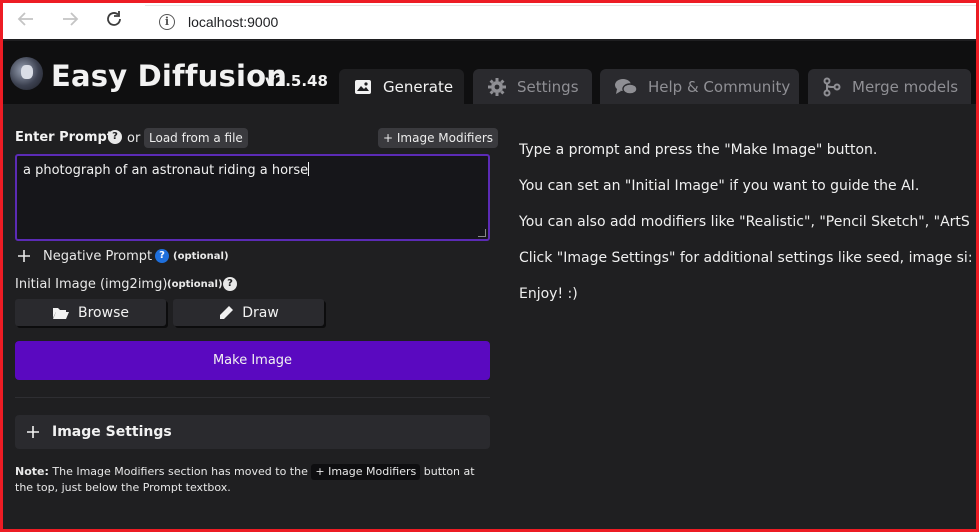  What do you see at coordinates (260, 312) in the screenshot?
I see `draw-label: Draw` at bounding box center [260, 312].